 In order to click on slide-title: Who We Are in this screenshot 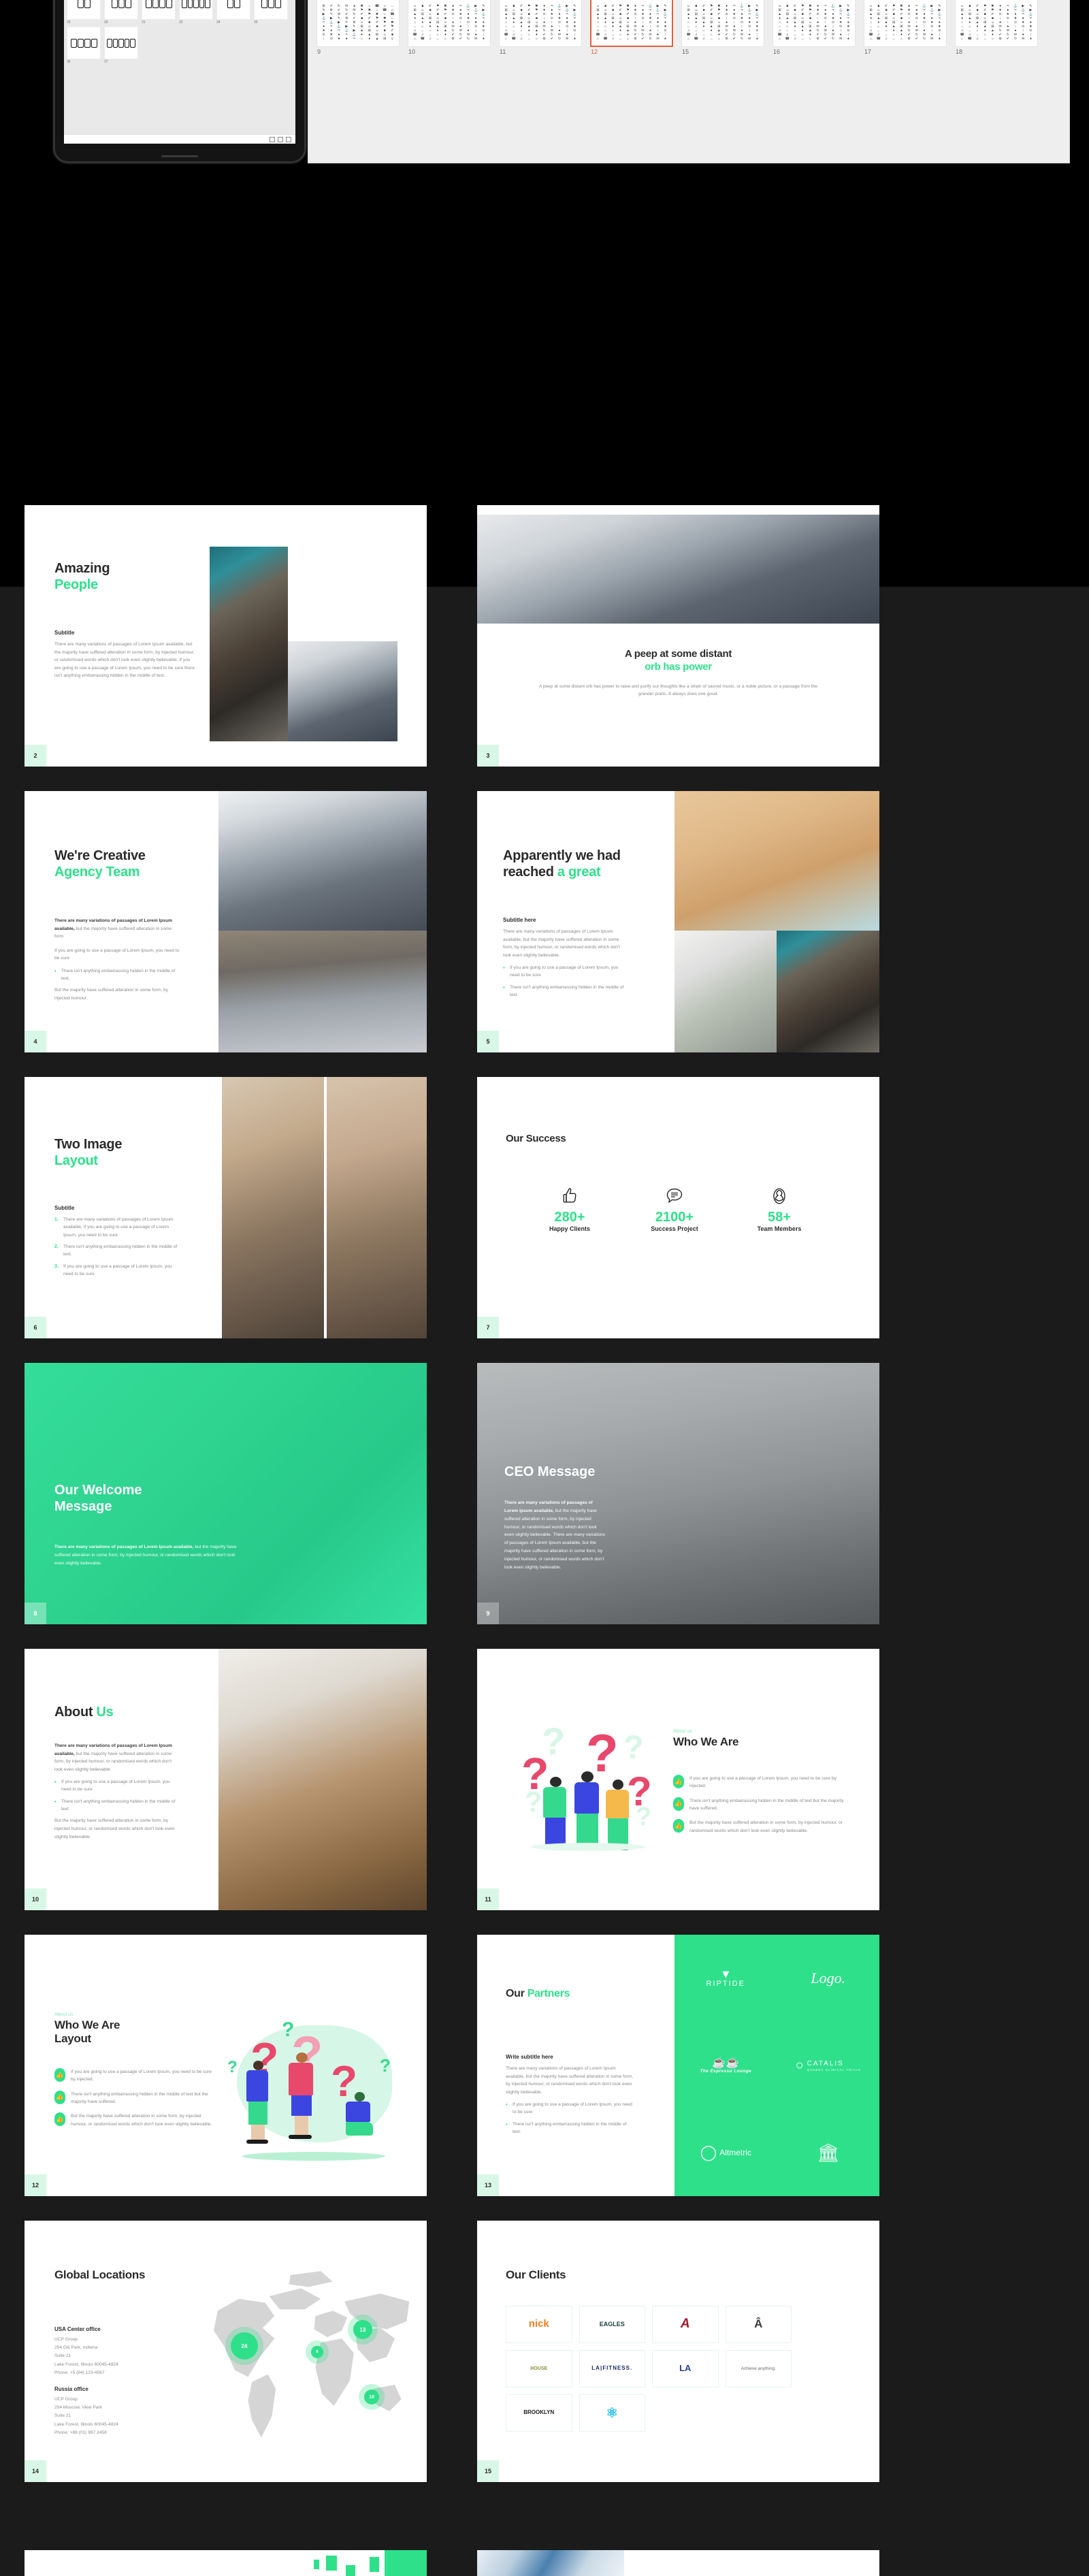, I will do `click(706, 1742)`.